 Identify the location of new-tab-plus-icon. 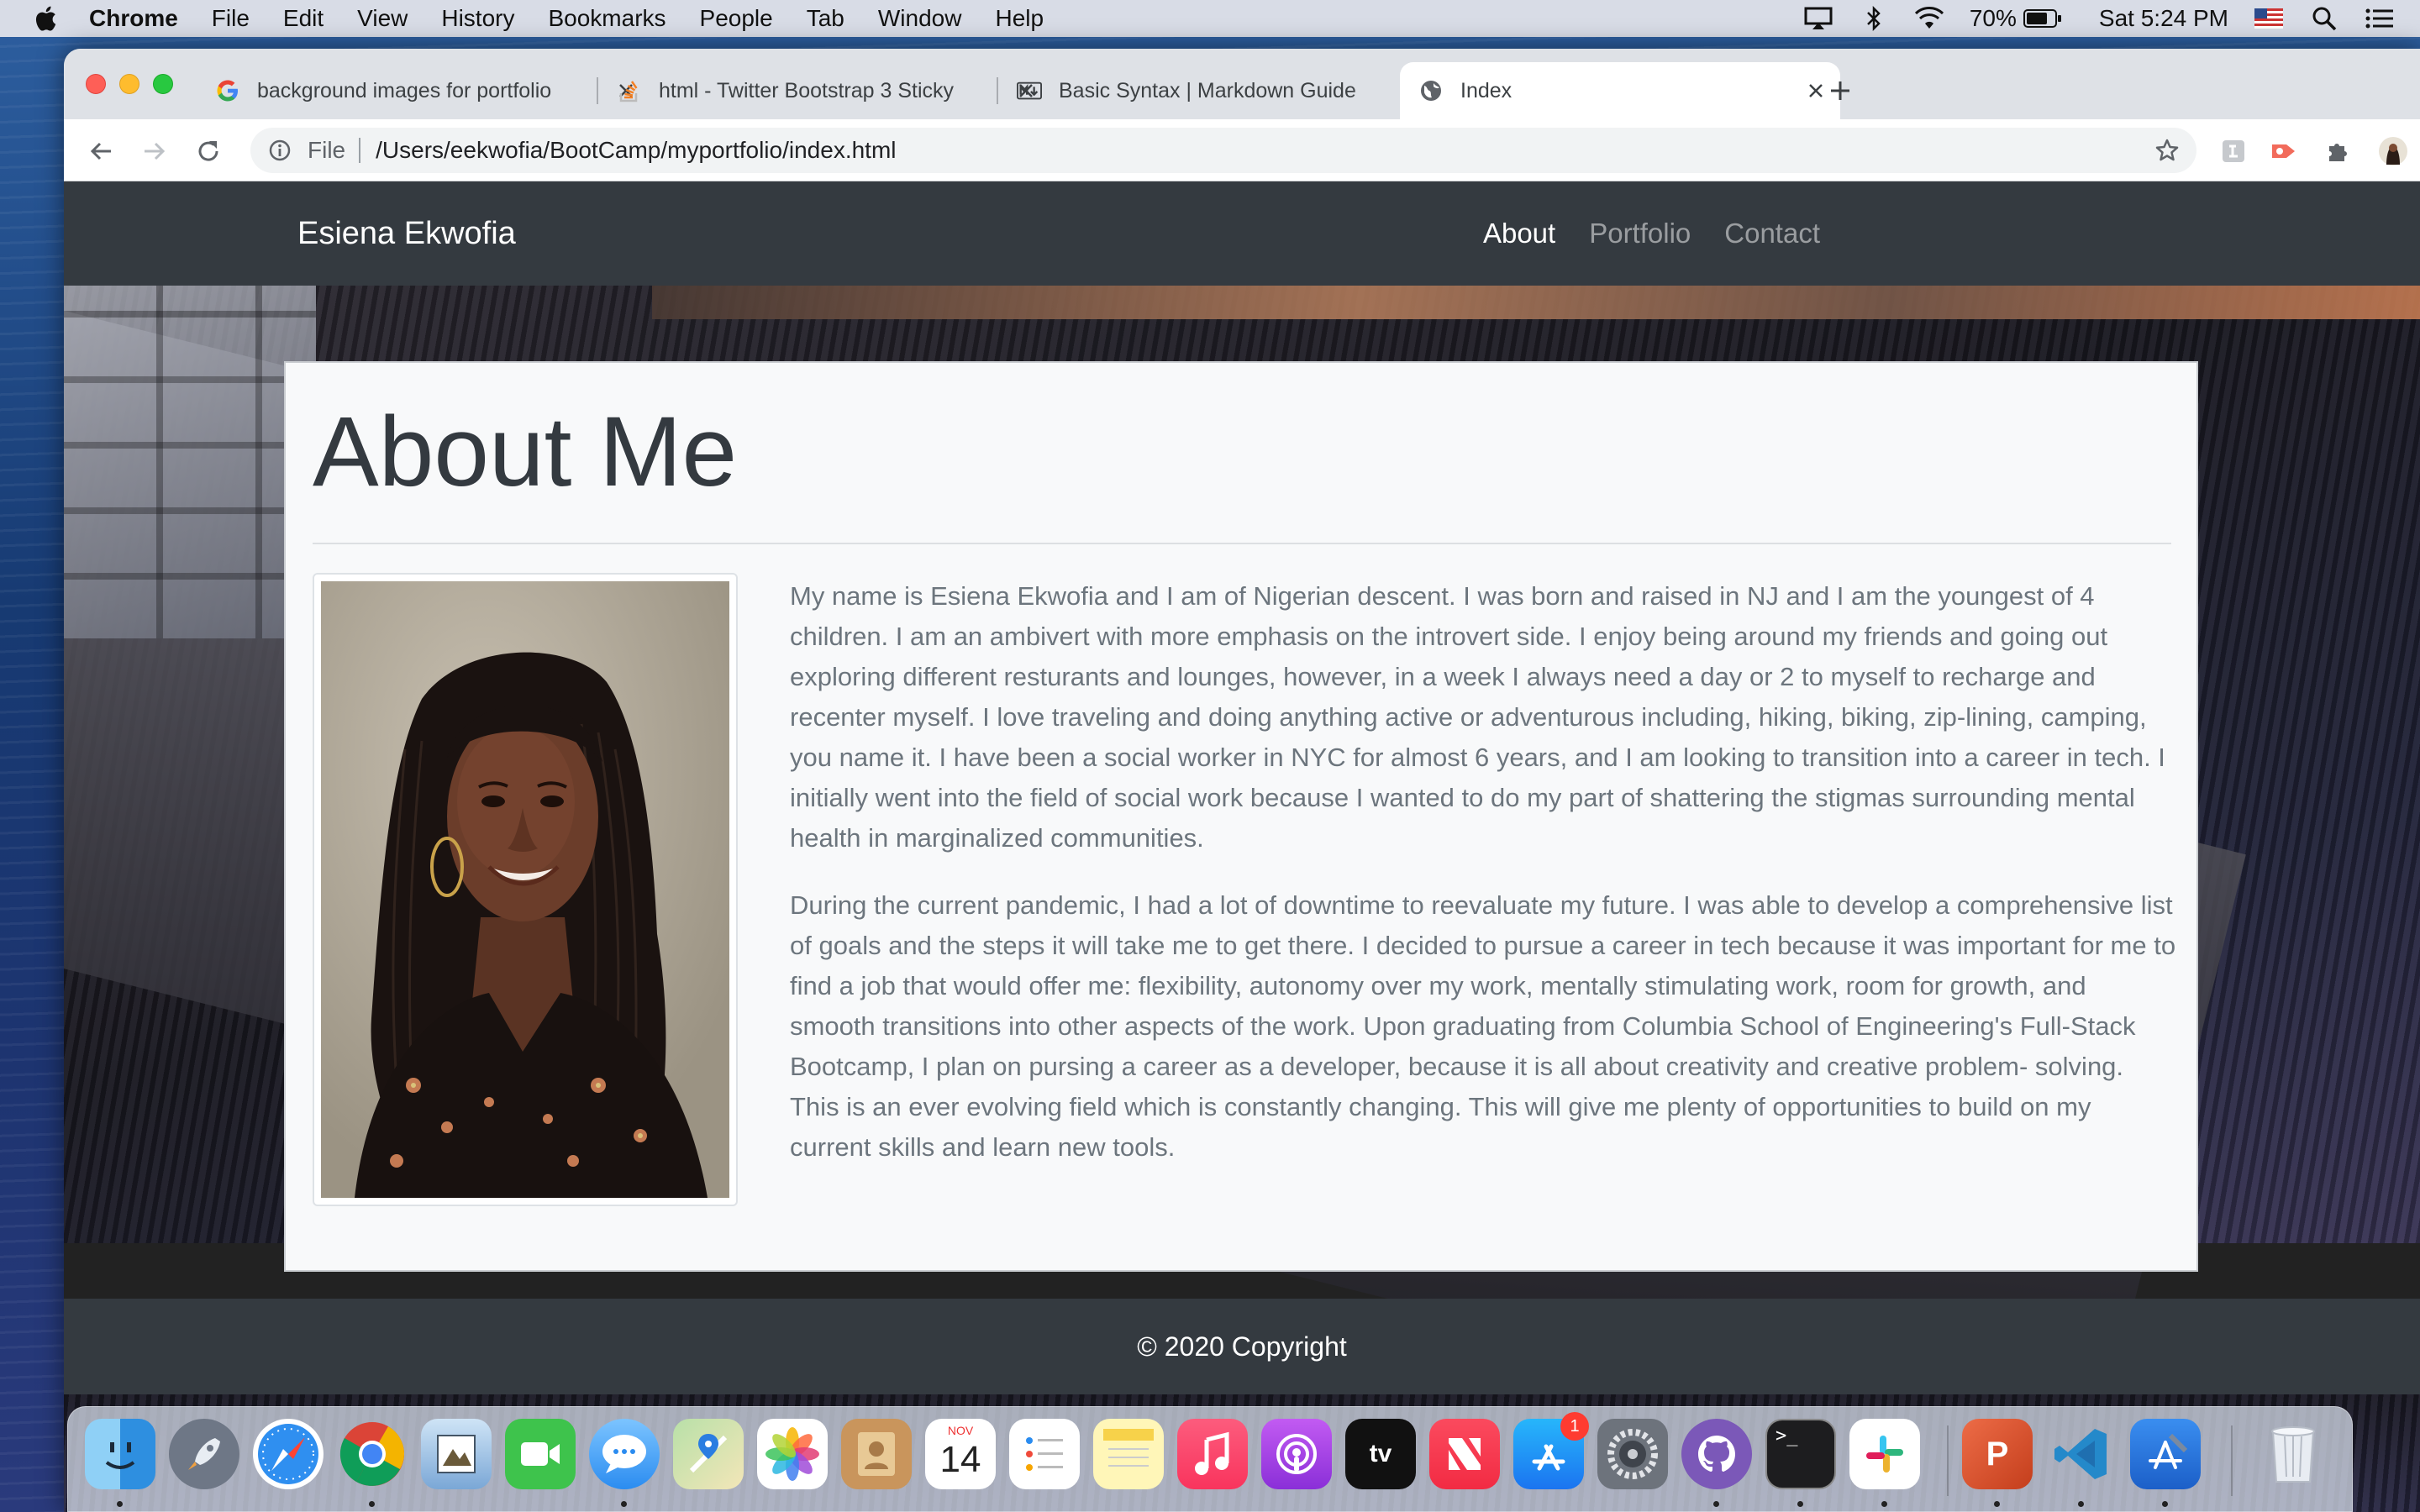
(1840, 91).